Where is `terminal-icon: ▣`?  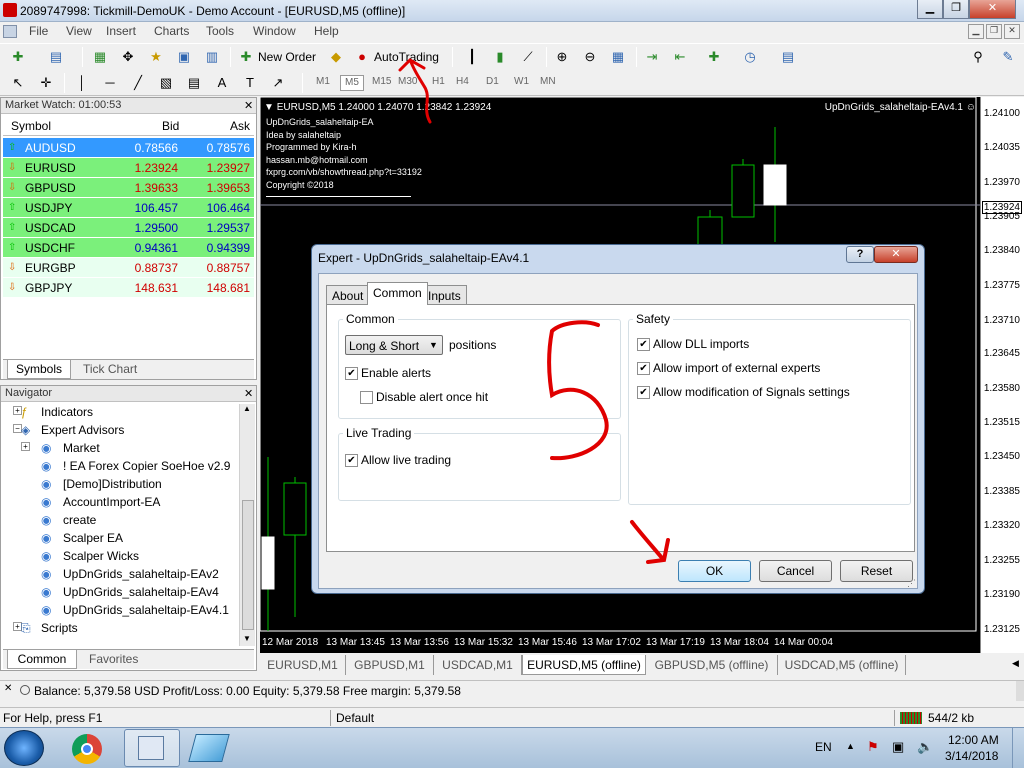
terminal-icon: ▣ is located at coordinates (184, 57).